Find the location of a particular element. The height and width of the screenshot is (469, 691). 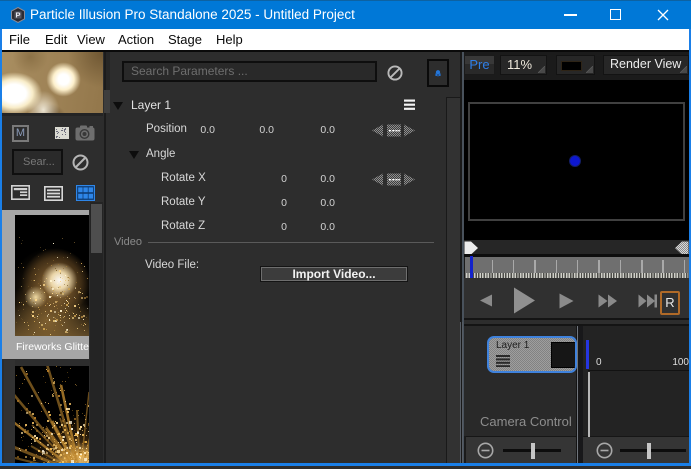

svg-text: P is located at coordinates (17, 15).